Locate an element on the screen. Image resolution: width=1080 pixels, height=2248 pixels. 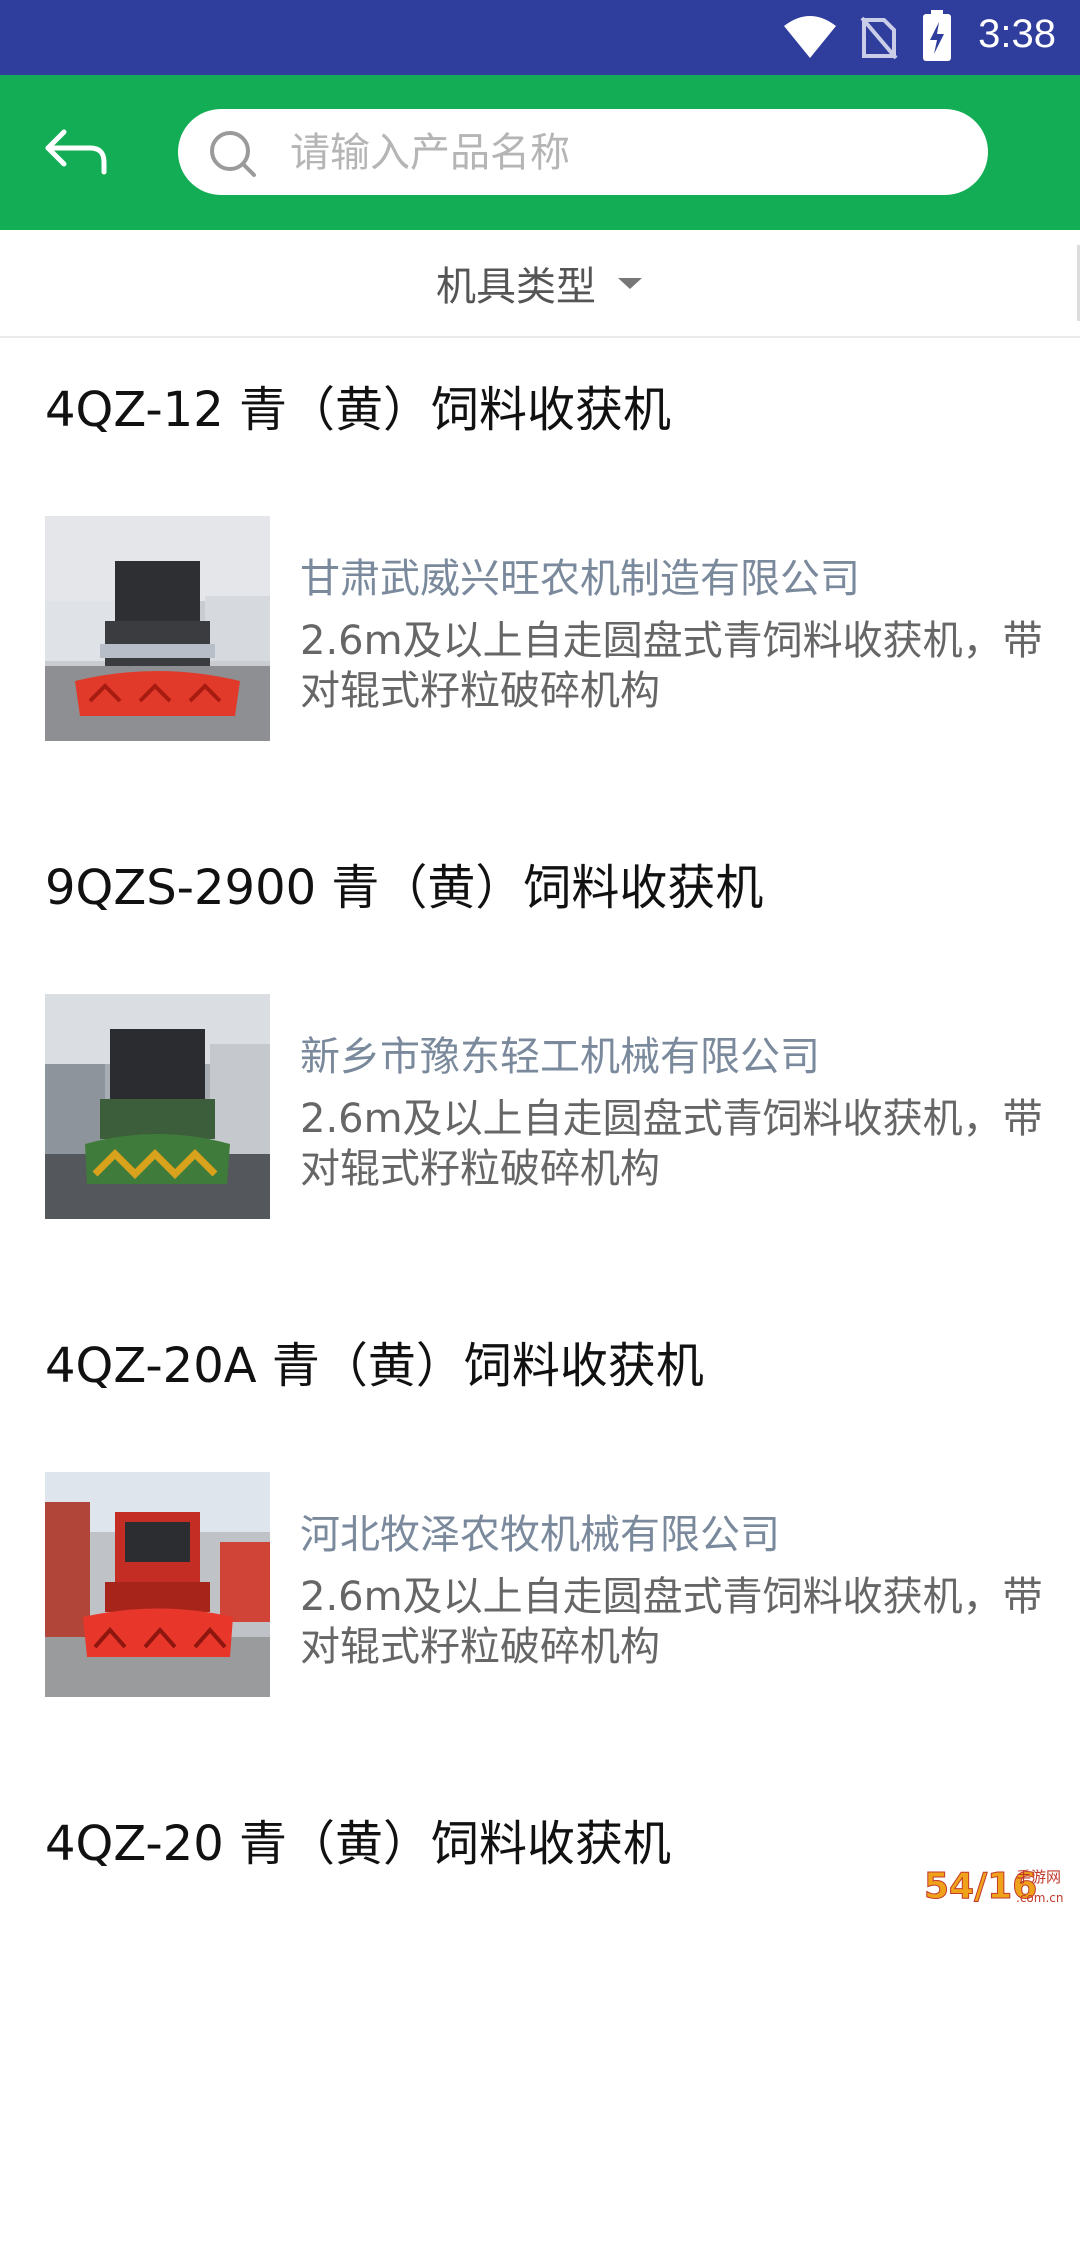
svg-text: .com.cn is located at coordinates (1039, 1898).